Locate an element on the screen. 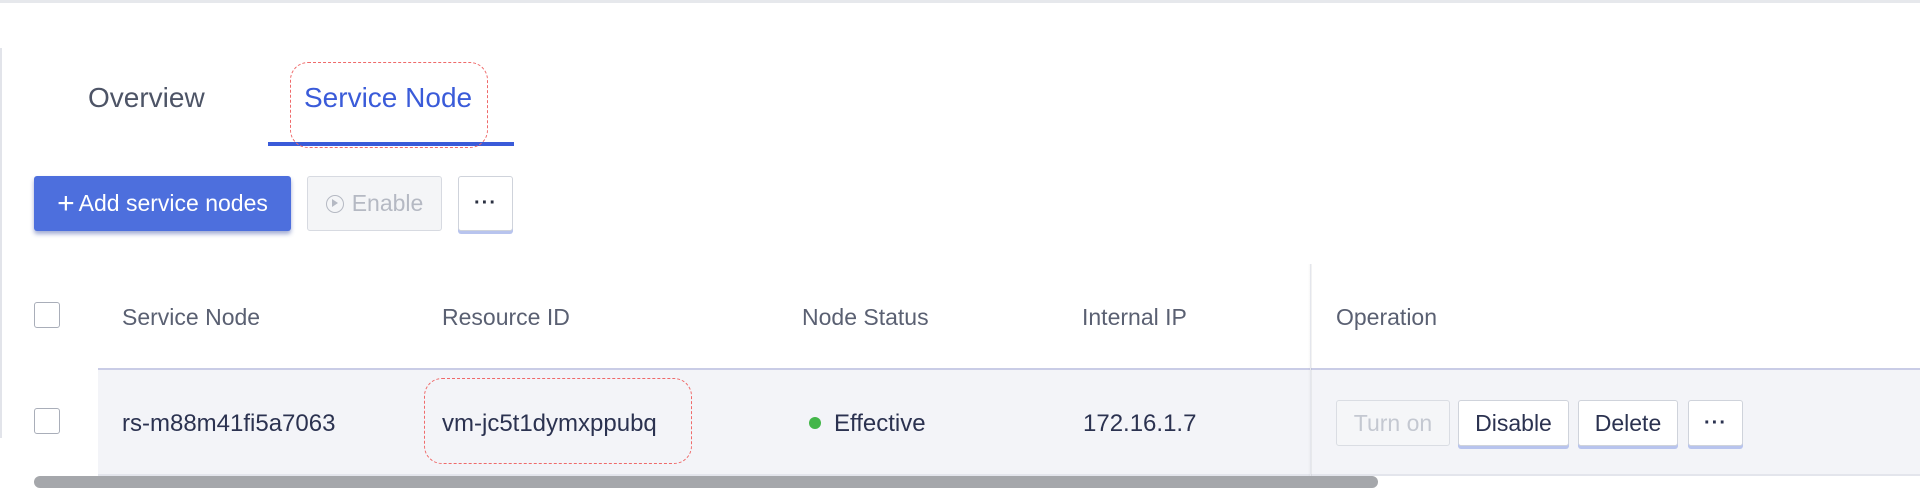 The width and height of the screenshot is (1920, 496). disable-button: Disable is located at coordinates (1513, 423).